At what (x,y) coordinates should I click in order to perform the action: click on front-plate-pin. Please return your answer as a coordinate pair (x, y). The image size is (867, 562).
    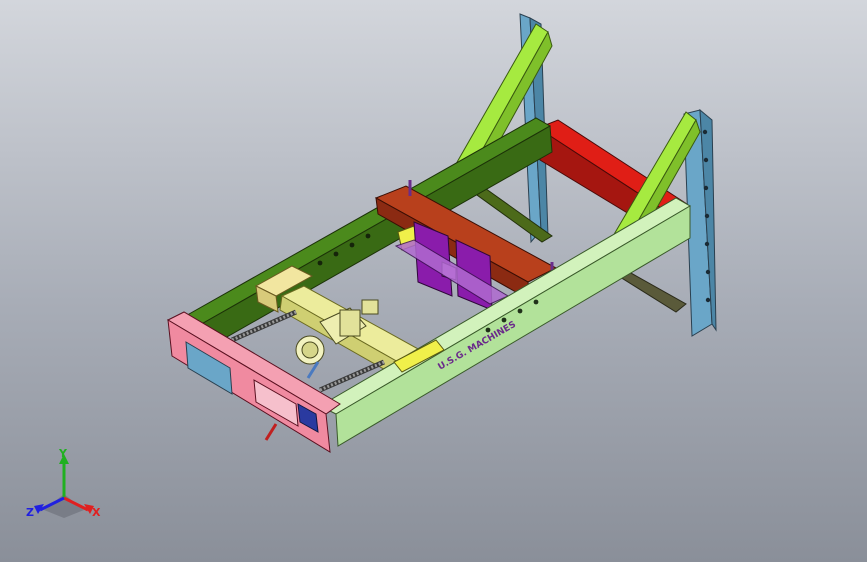
    Looking at the image, I should click on (271, 432).